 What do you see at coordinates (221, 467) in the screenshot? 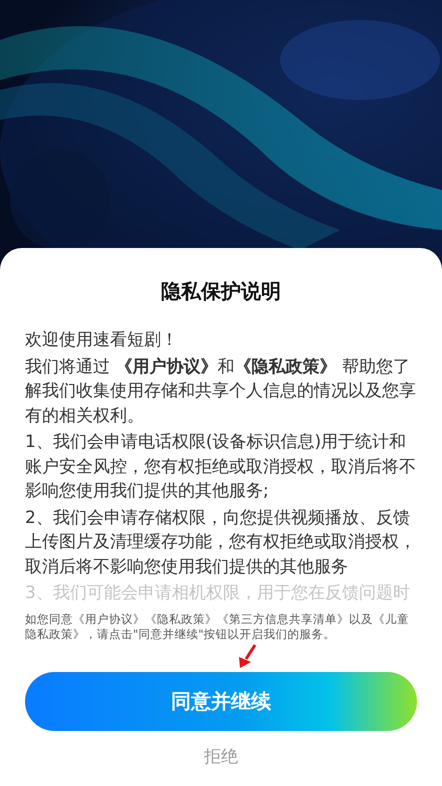
I see `policy-paragraph: 1、我们会申请电话权限(设备标识信息)用于统计和账户安全风控，您有权拒绝或取消授权，取消后将不影响您使用我们提供的其他服务;` at bounding box center [221, 467].